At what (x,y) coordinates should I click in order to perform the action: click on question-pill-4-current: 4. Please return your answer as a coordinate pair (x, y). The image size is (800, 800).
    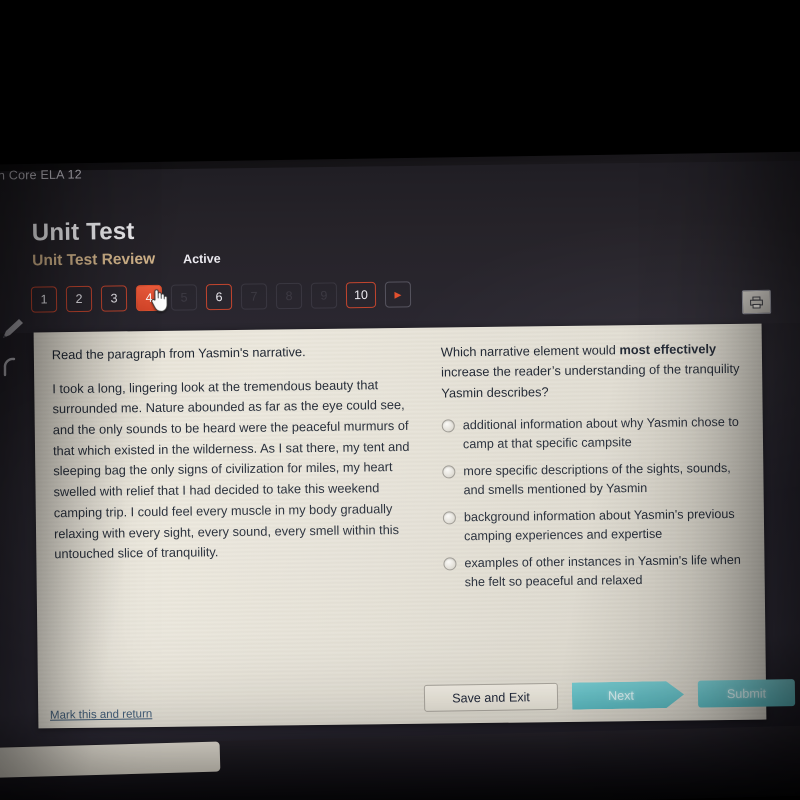
    Looking at the image, I should click on (151, 298).